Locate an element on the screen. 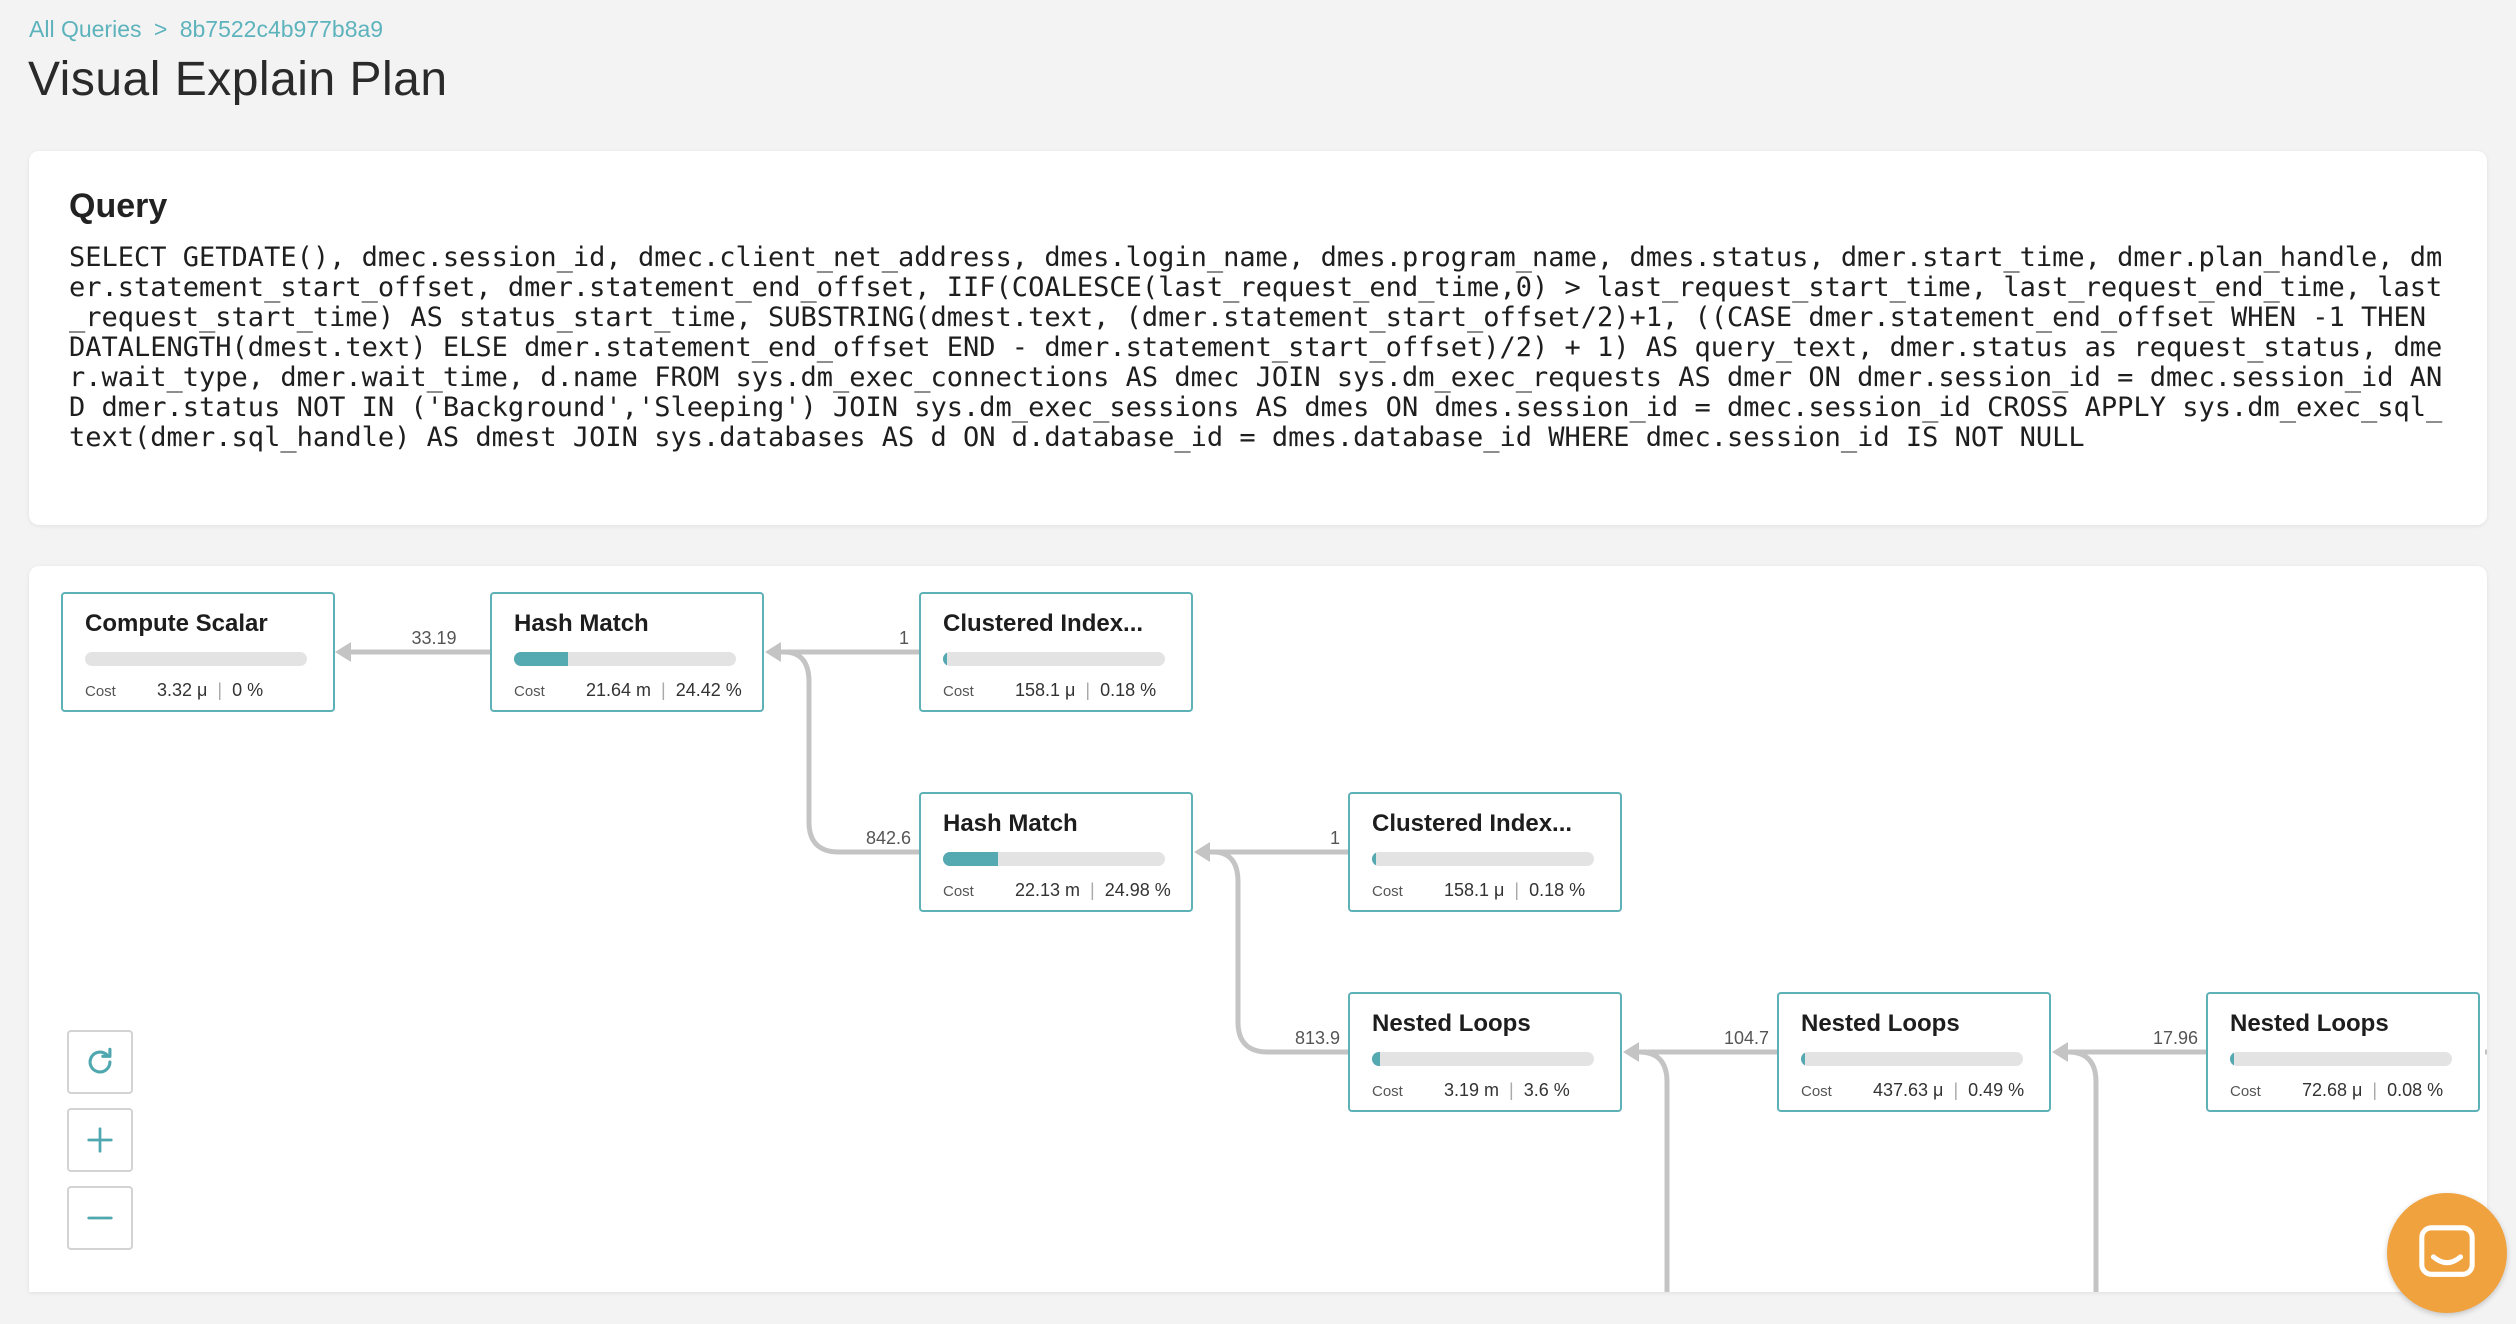 This screenshot has height=1324, width=2516. zoom-controls is located at coordinates (100, 1147).